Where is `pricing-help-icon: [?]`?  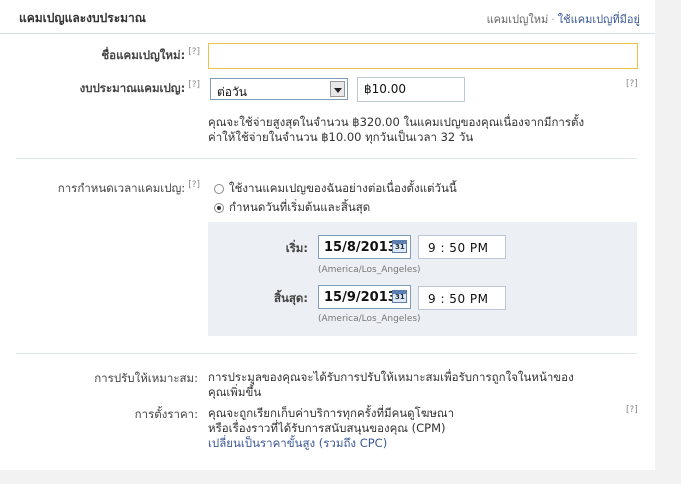 pricing-help-icon: [?] is located at coordinates (632, 410).